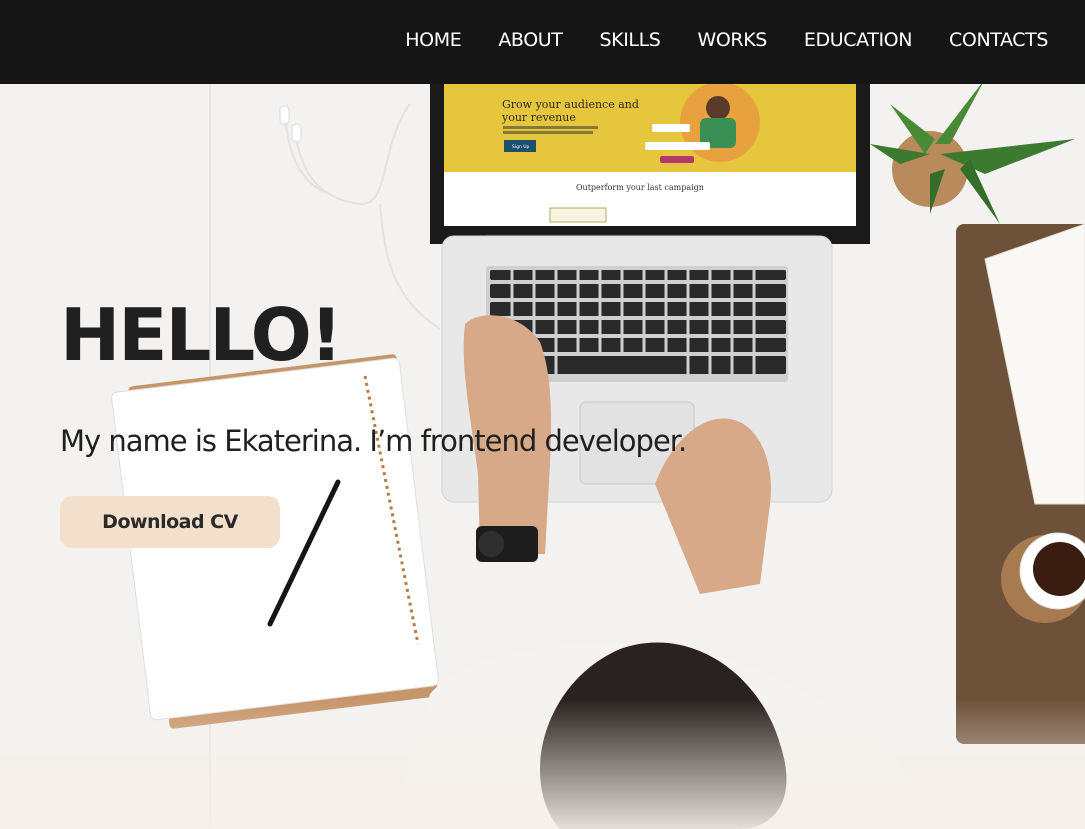  I want to click on laptop-screen-headline-2: your revenue, so click(538, 117).